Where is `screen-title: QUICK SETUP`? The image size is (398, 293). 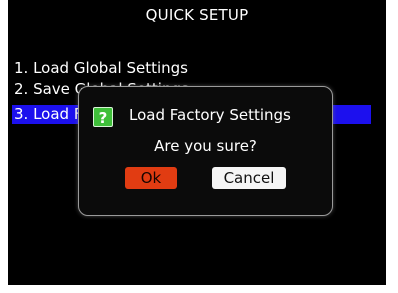
screen-title: QUICK SETUP is located at coordinates (197, 15).